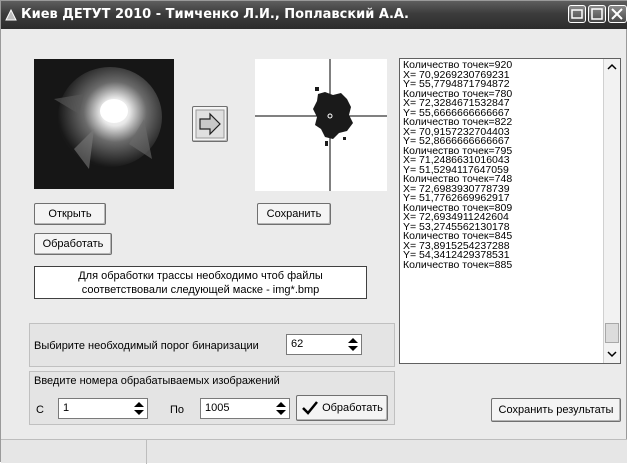 This screenshot has width=627, height=464. What do you see at coordinates (245, 408) in the screenshot?
I see `to-spinner: 1005` at bounding box center [245, 408].